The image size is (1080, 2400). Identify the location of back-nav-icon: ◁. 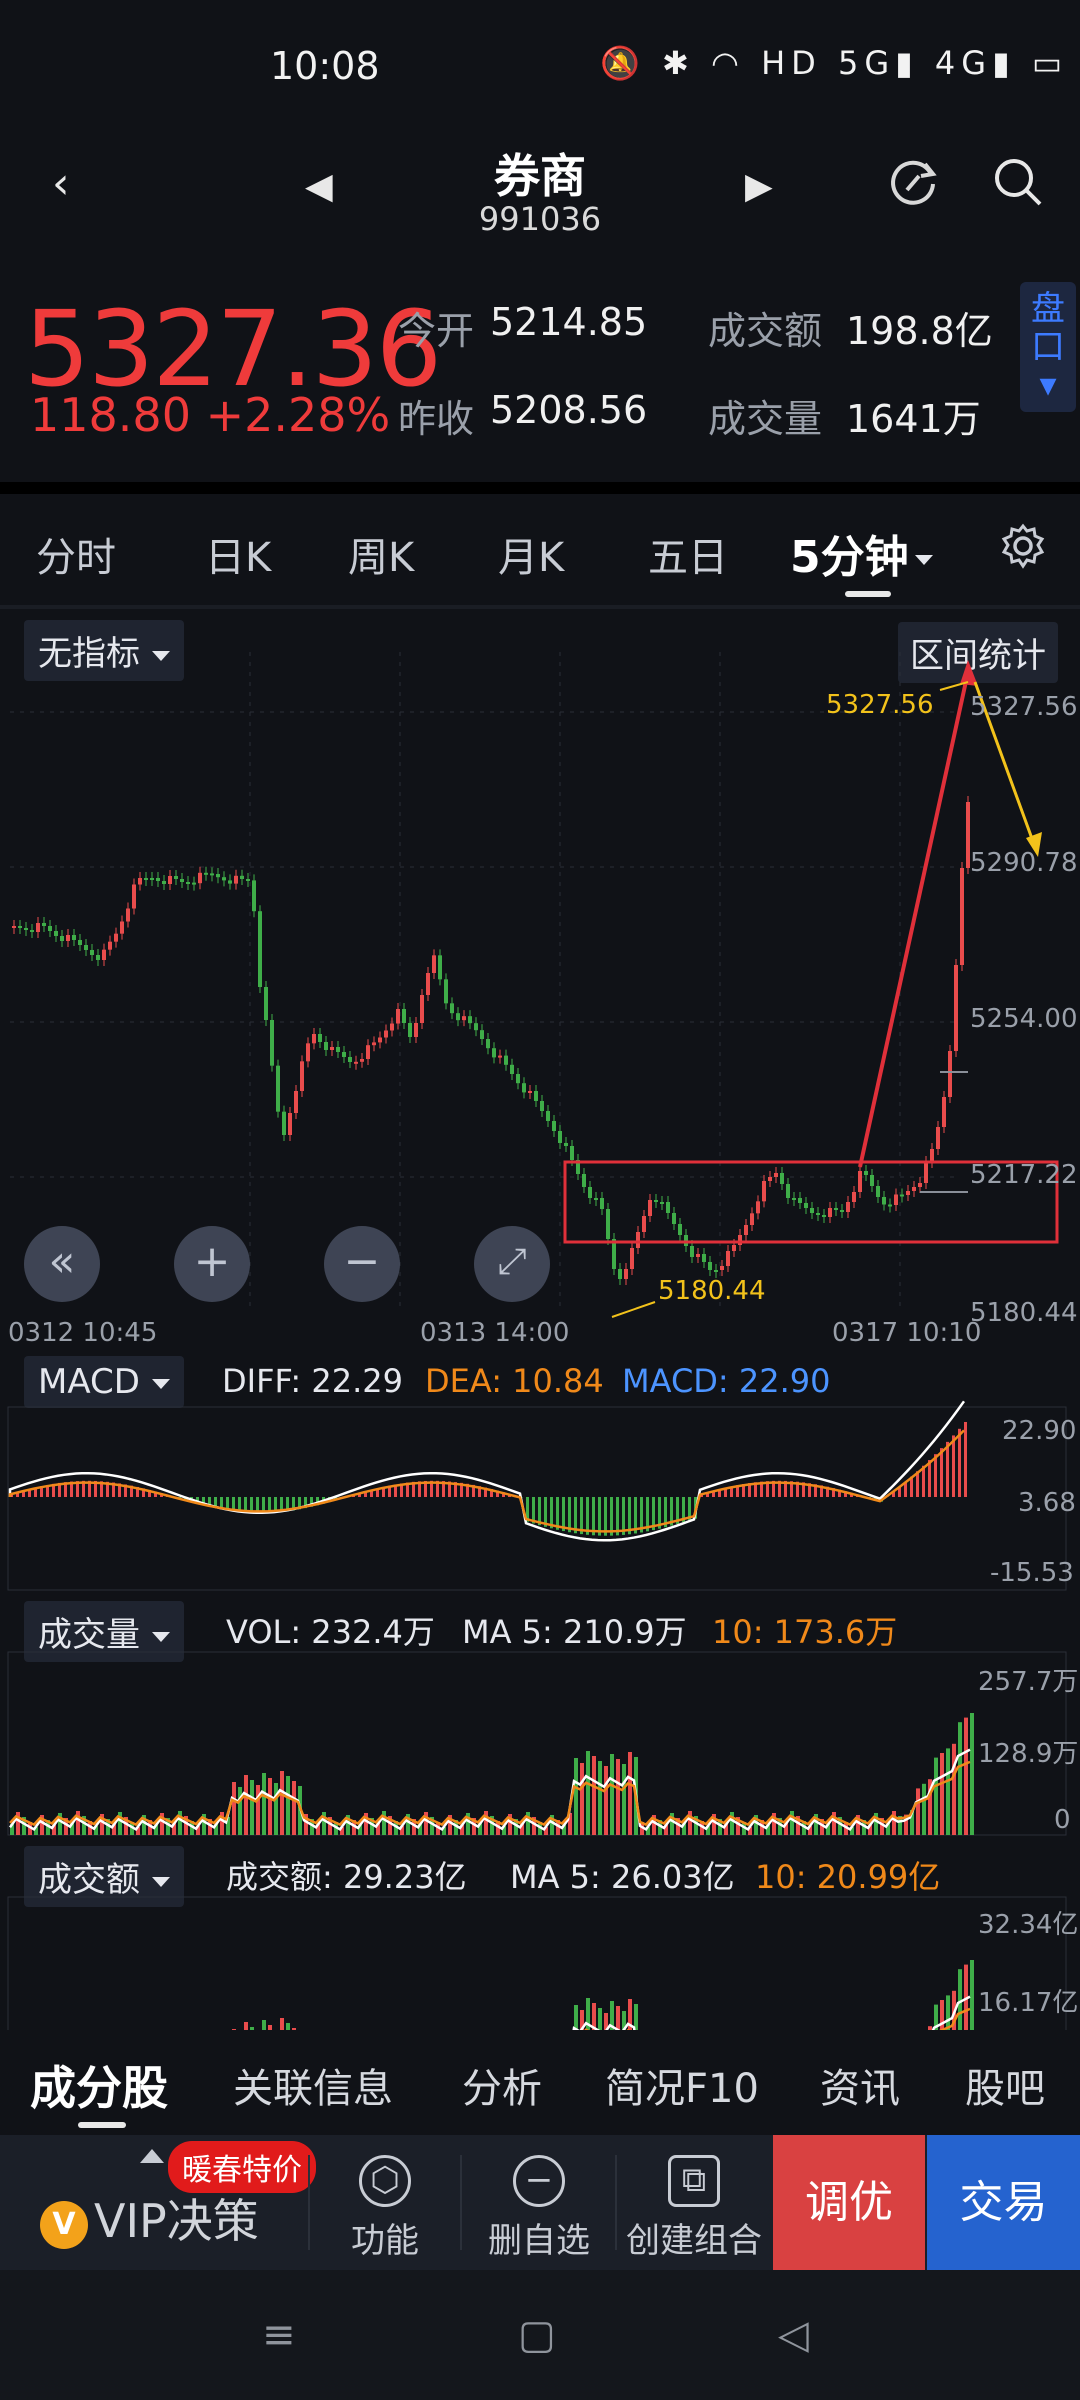
(793, 2335).